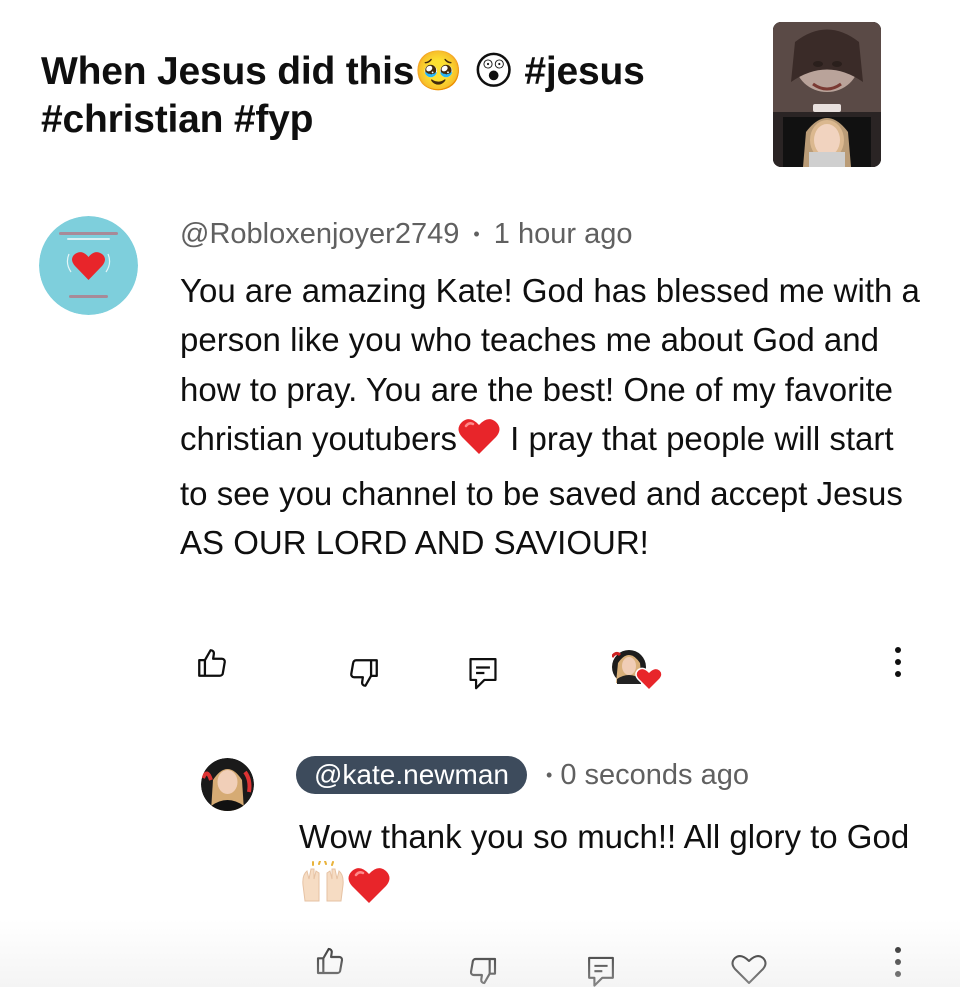  Describe the element at coordinates (637, 670) in the screenshot. I see `creator-heart-badge` at that location.